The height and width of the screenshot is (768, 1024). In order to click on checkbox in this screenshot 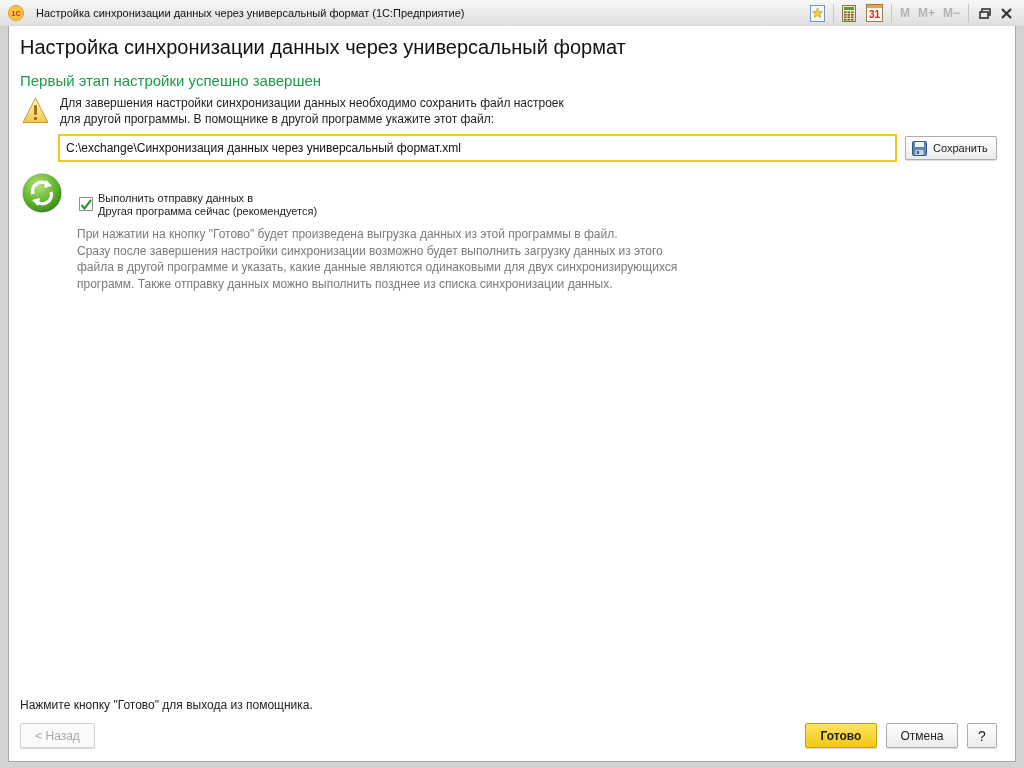, I will do `click(86, 204)`.